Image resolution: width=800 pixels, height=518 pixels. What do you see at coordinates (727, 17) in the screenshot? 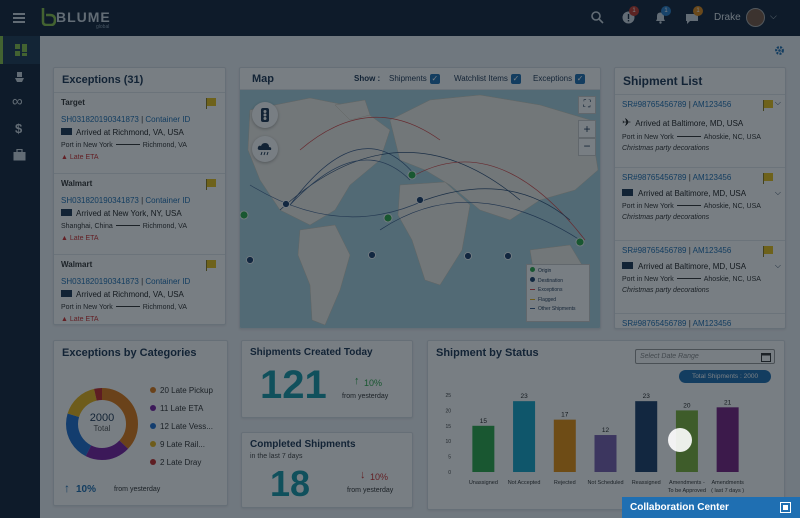
I see `user-name: Drake` at bounding box center [727, 17].